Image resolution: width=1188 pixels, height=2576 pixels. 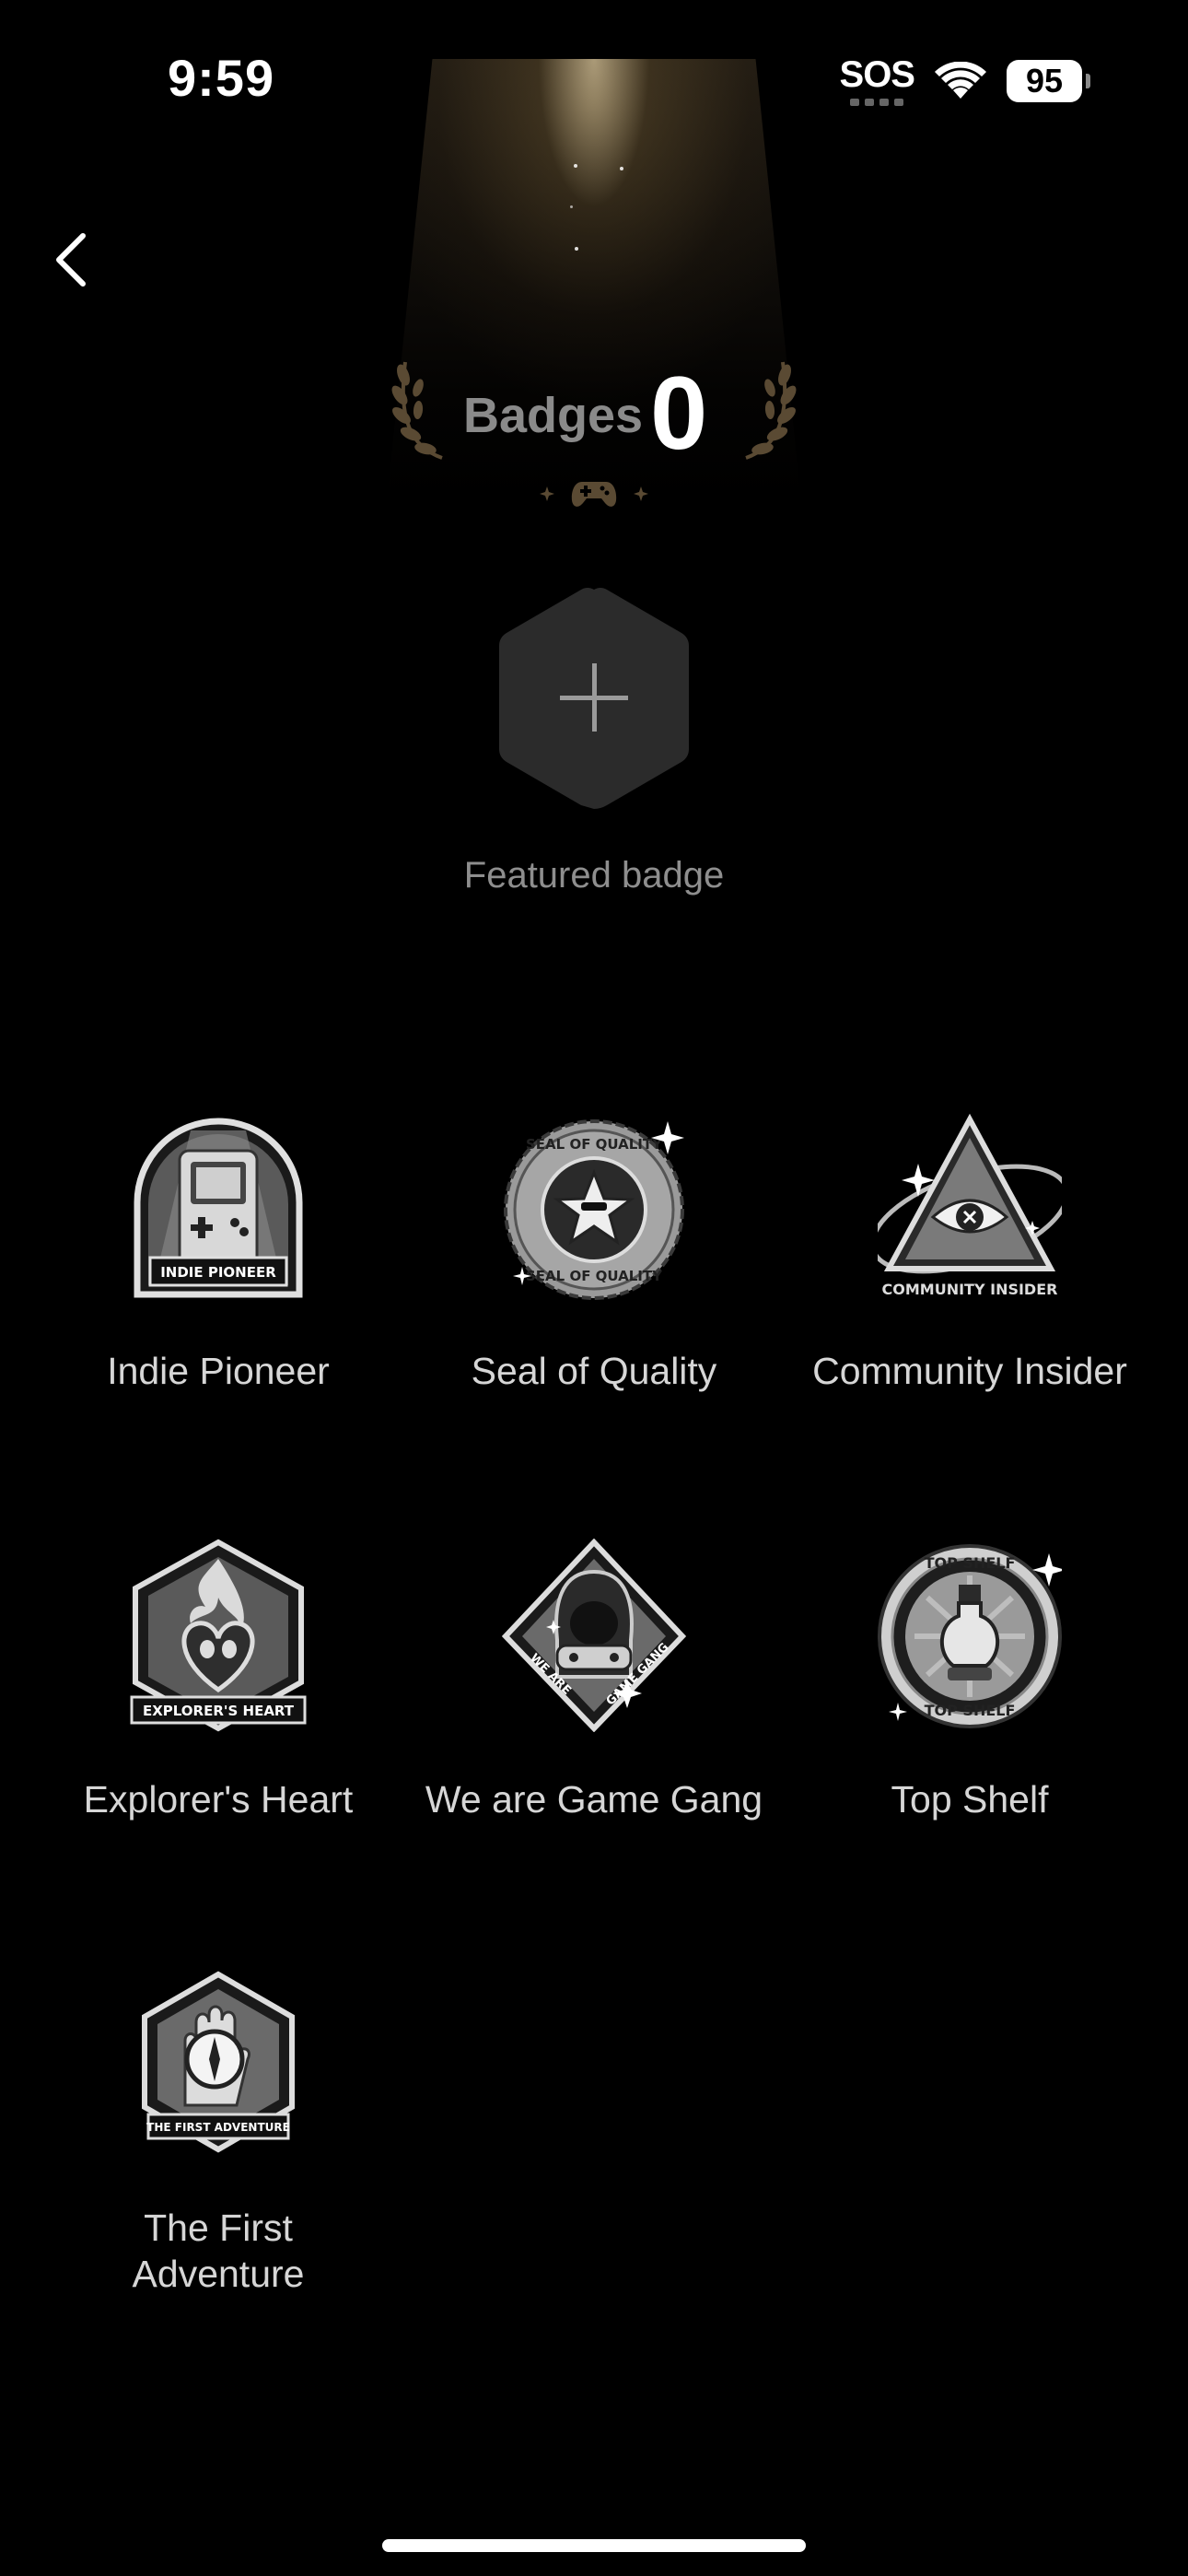 I want to click on badges-count-header: Badges 0, so click(x=594, y=419).